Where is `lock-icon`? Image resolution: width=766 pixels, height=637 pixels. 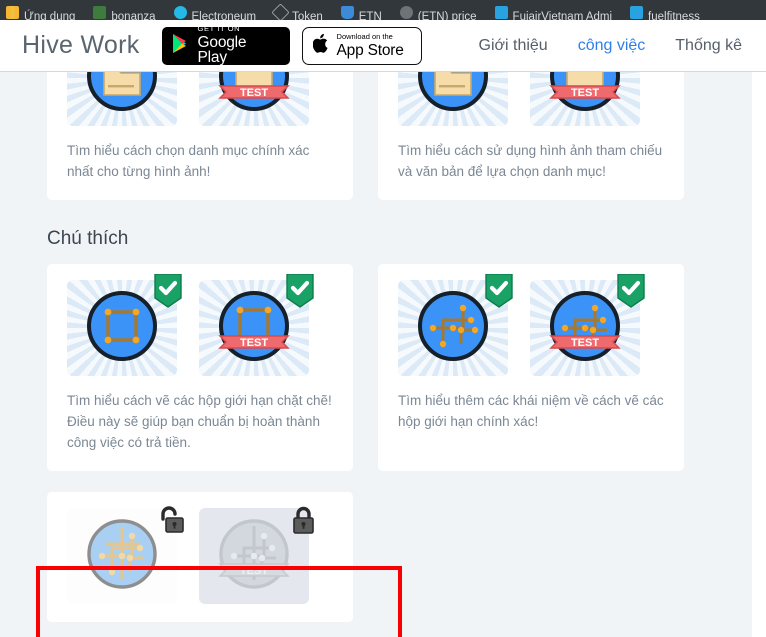
lock-icon is located at coordinates (302, 523).